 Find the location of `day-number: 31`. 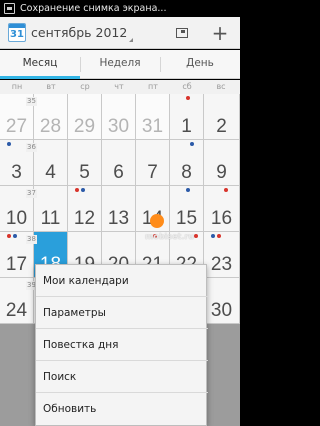

day-number: 31 is located at coordinates (152, 126).